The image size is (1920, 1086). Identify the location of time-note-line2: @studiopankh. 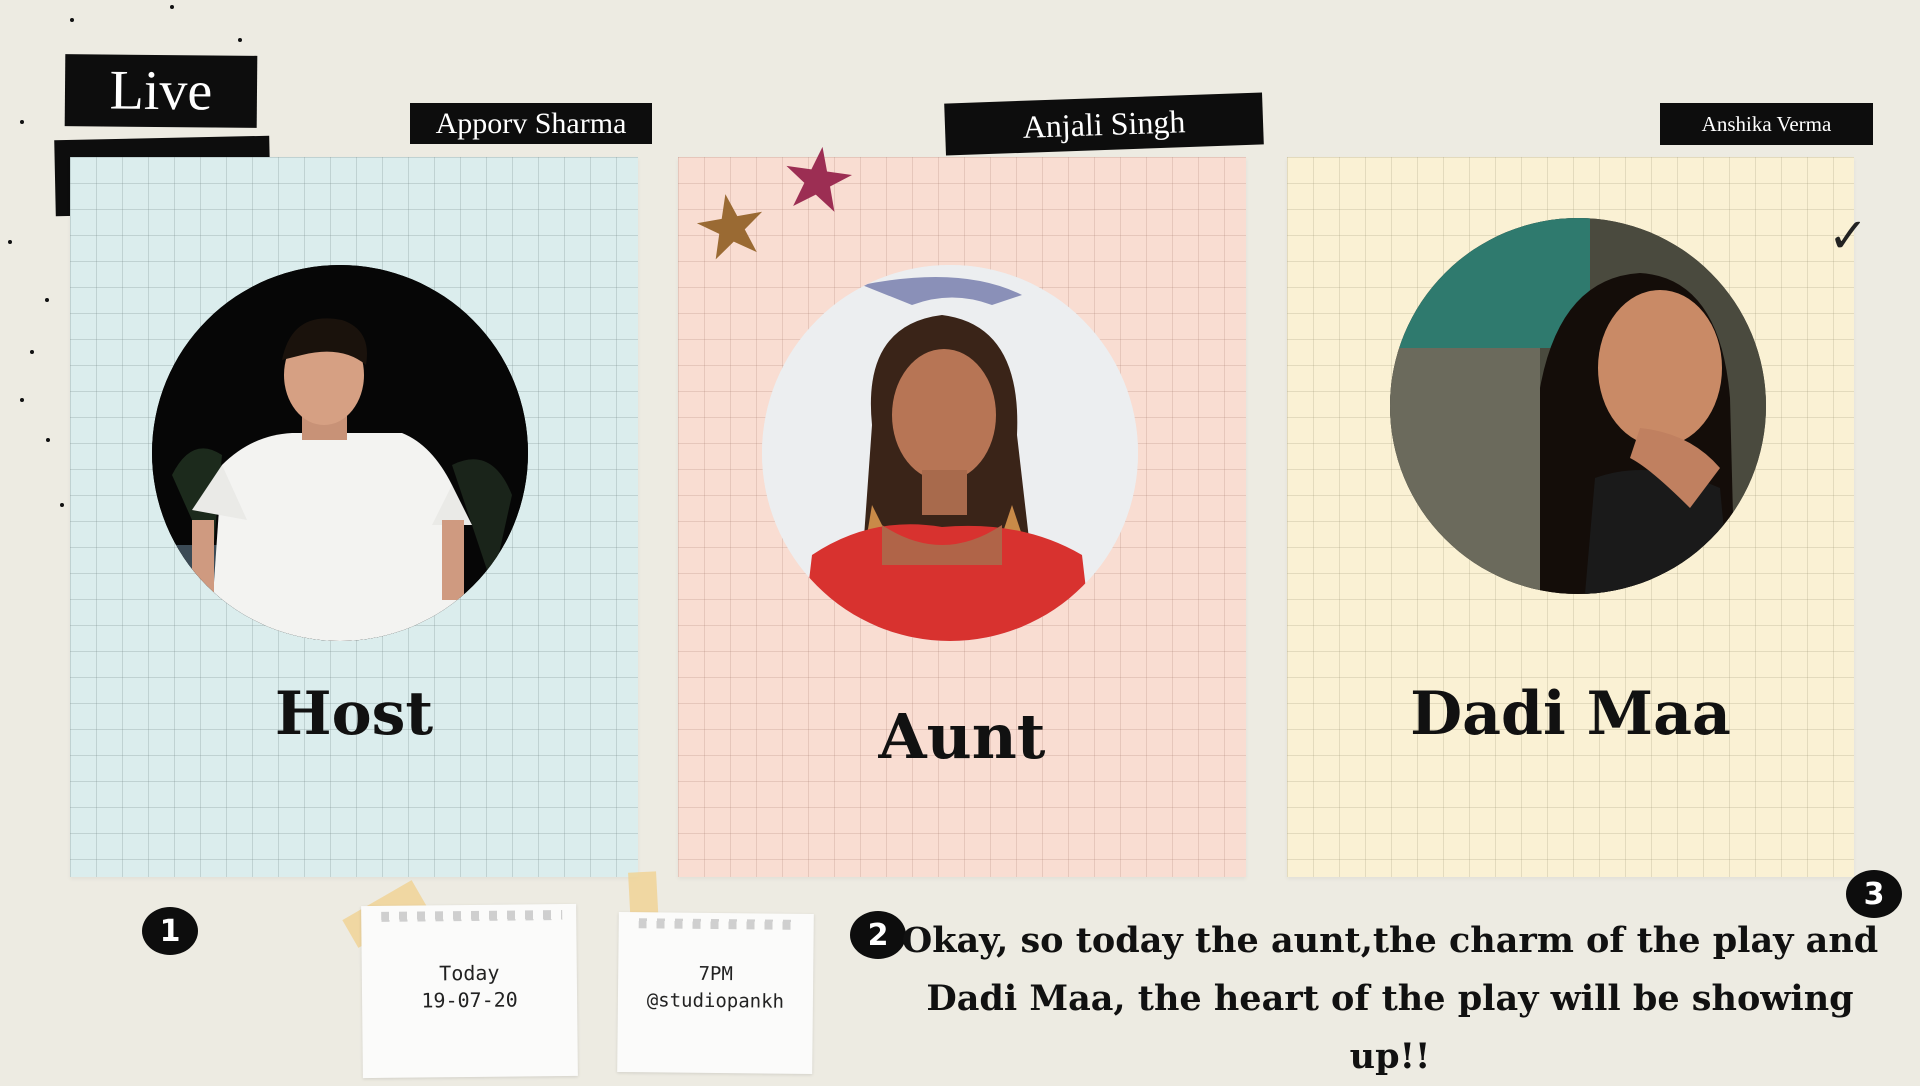
(715, 1001).